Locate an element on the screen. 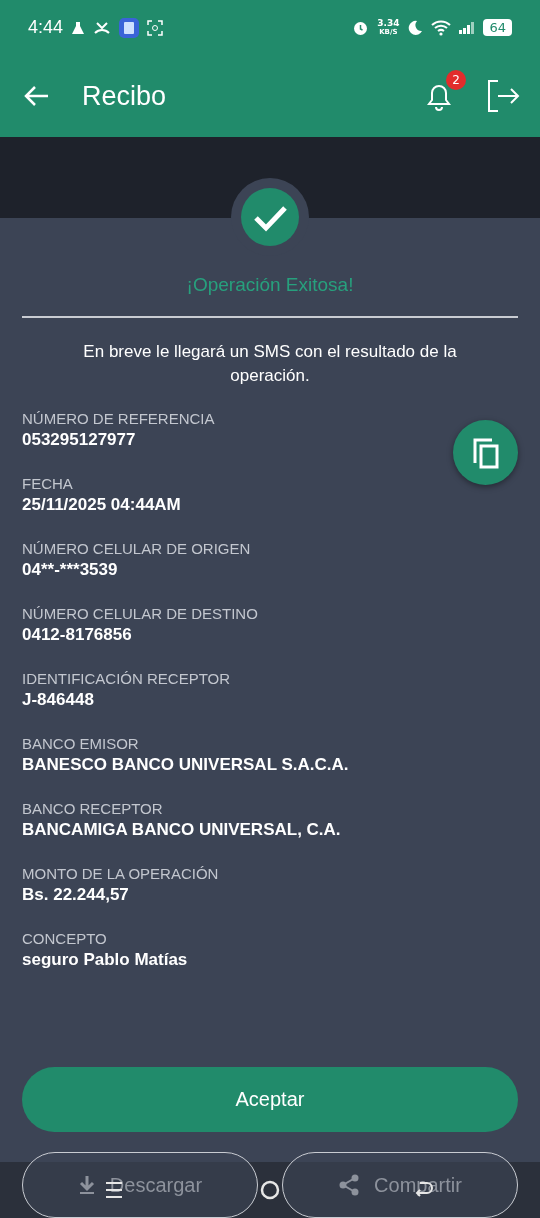  screenshot-icon is located at coordinates (155, 27).